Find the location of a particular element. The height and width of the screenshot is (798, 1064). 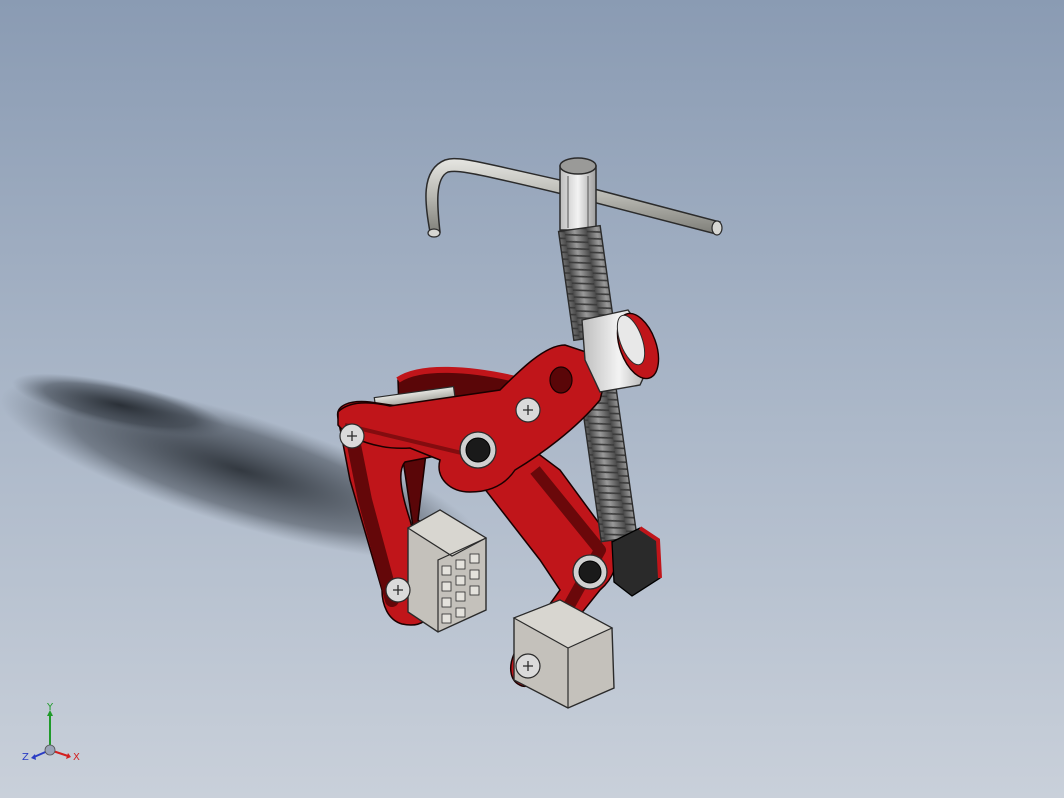

pivot-bolt-lower is located at coordinates (590, 572).